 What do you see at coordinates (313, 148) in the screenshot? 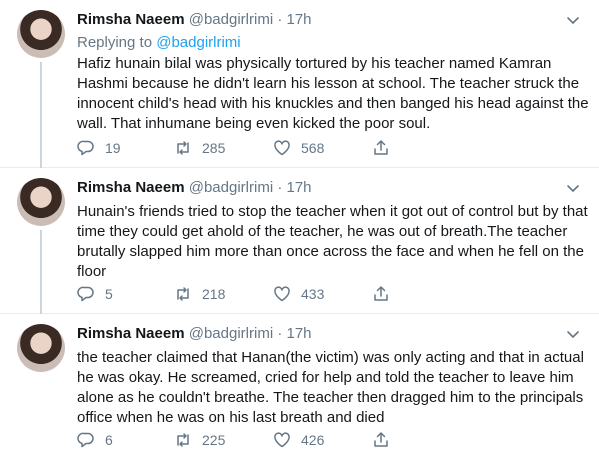
I see `like-count: 568` at bounding box center [313, 148].